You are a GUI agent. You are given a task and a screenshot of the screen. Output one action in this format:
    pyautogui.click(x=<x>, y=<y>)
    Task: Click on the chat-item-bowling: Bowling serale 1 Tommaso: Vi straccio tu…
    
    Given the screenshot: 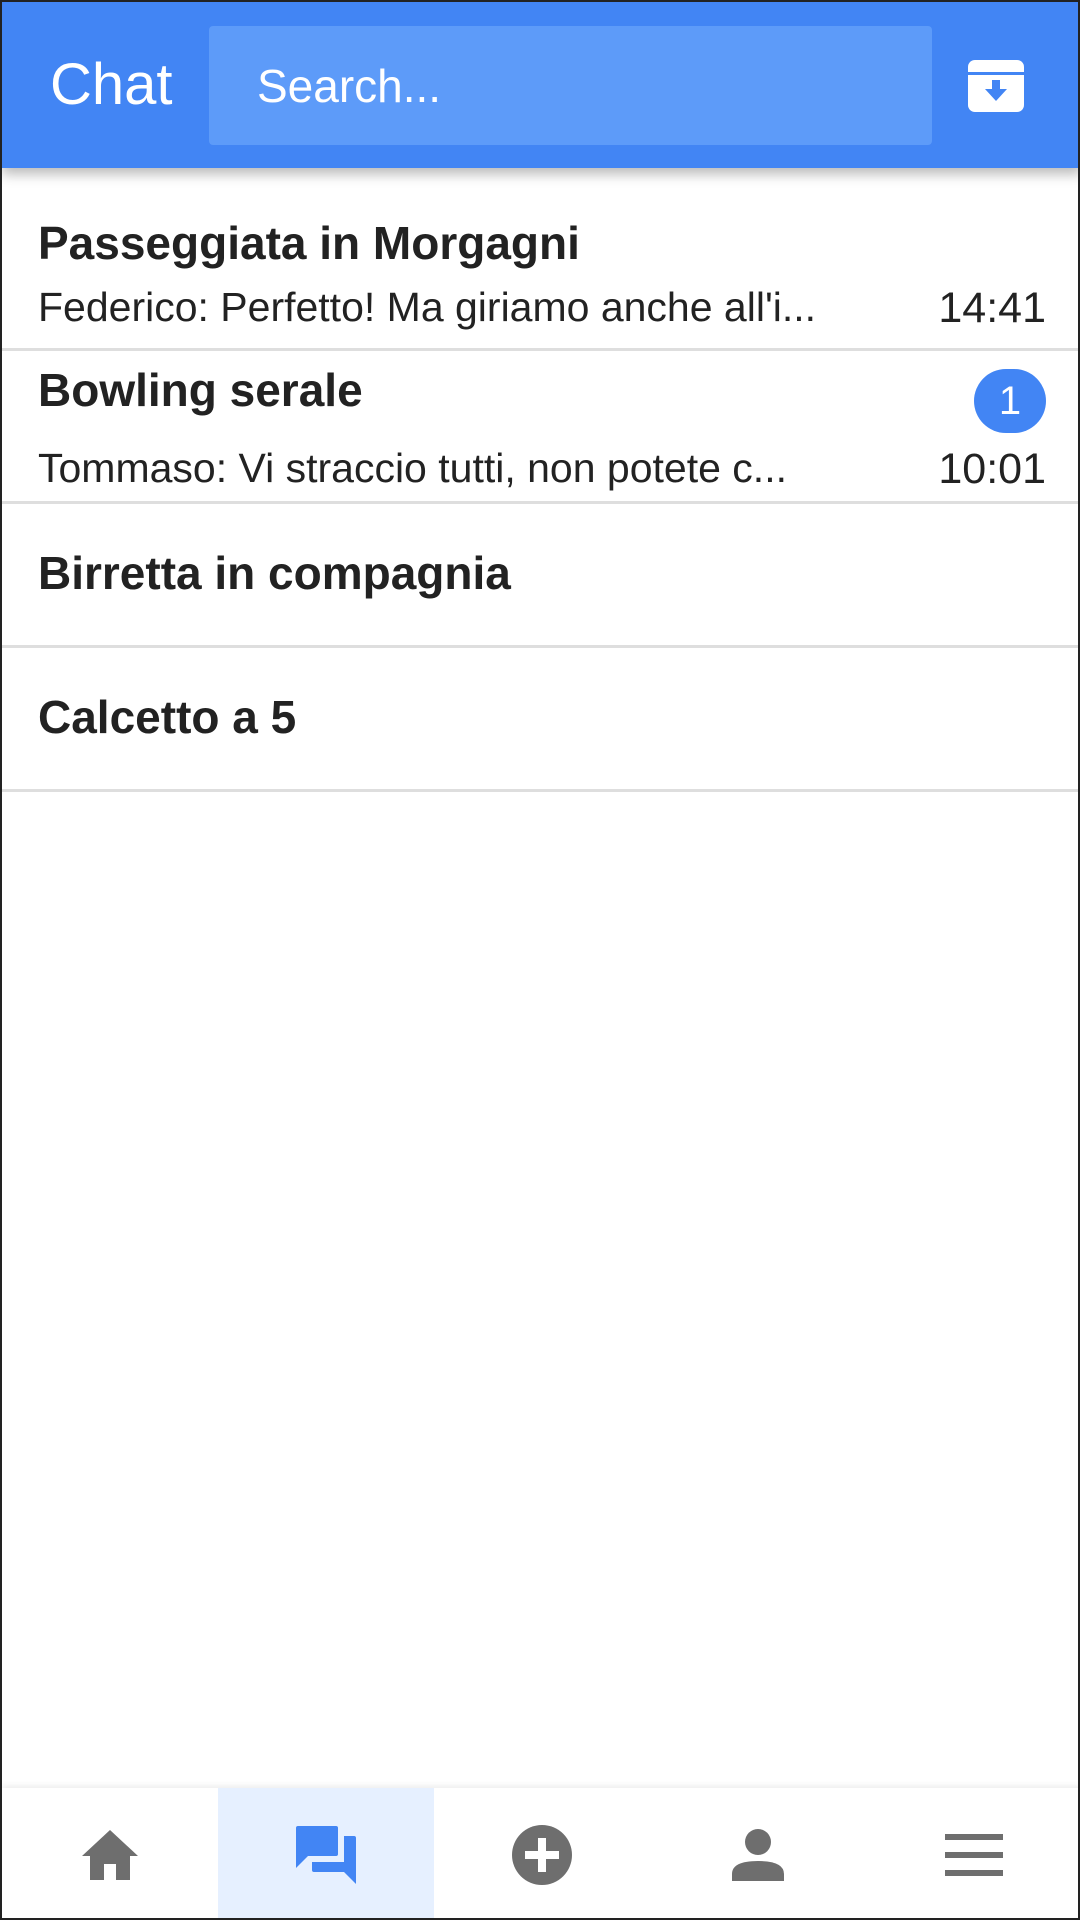 What is the action you would take?
    pyautogui.click(x=540, y=427)
    